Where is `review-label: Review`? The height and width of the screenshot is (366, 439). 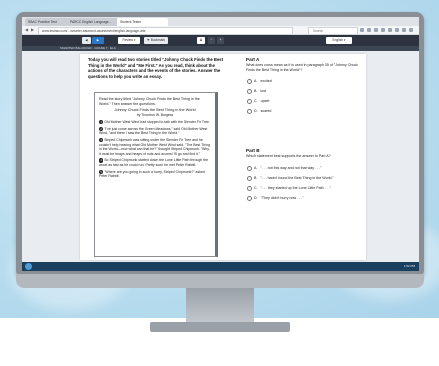
review-label: Review is located at coordinates (127, 40).